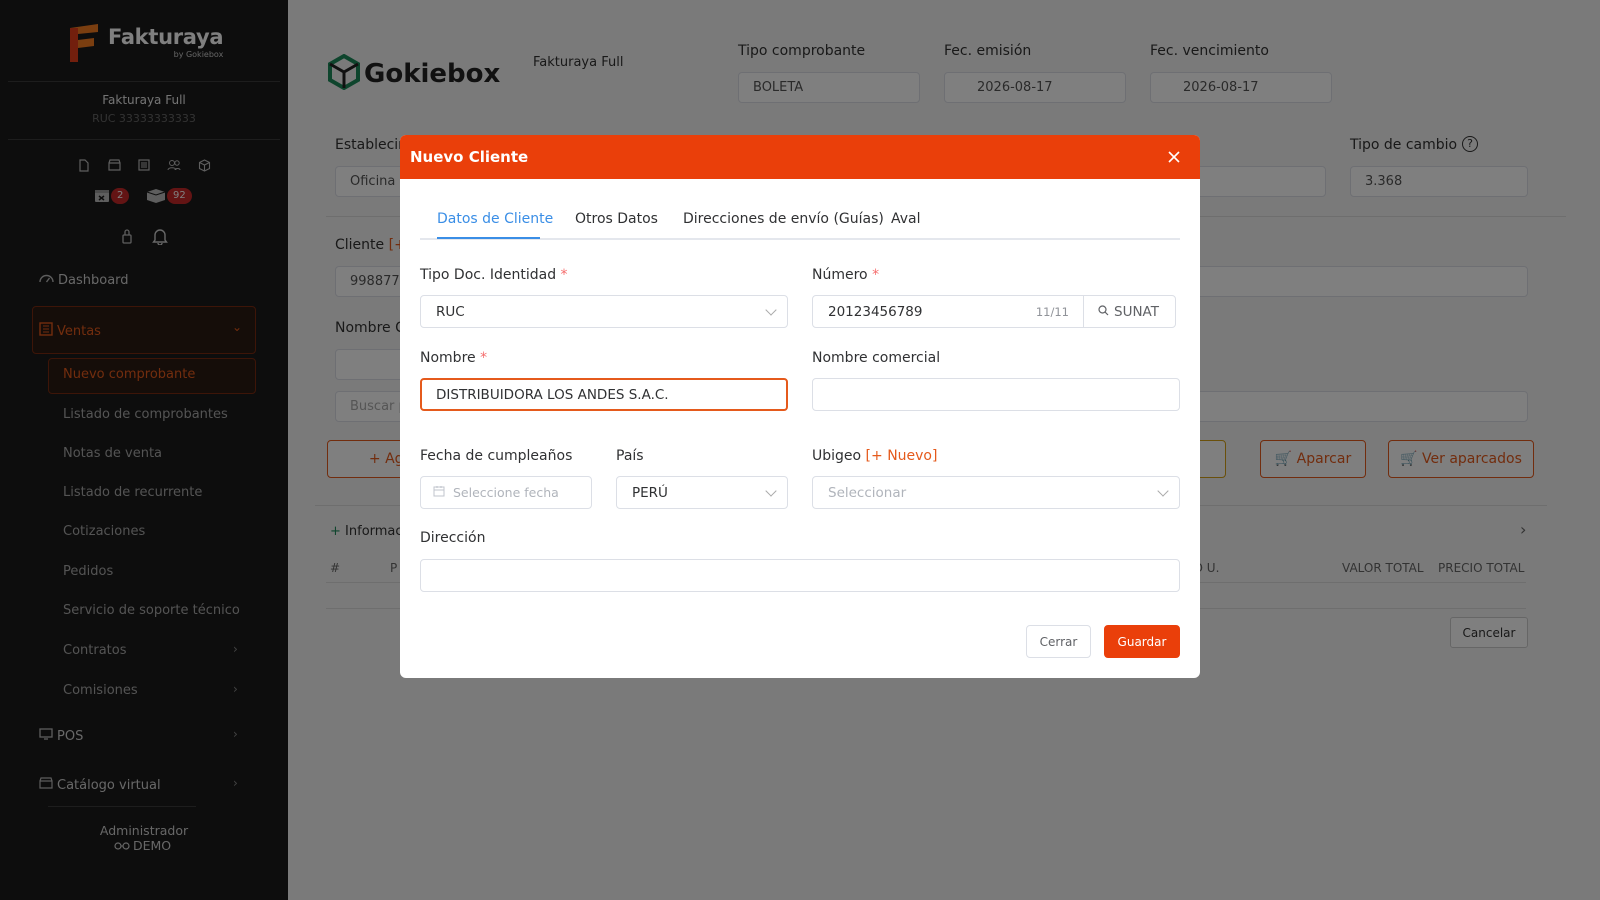 This screenshot has width=1600, height=900. Describe the element at coordinates (494, 275) in the screenshot. I see `tipo-doc-label: Tipo Doc. Identidad *` at that location.